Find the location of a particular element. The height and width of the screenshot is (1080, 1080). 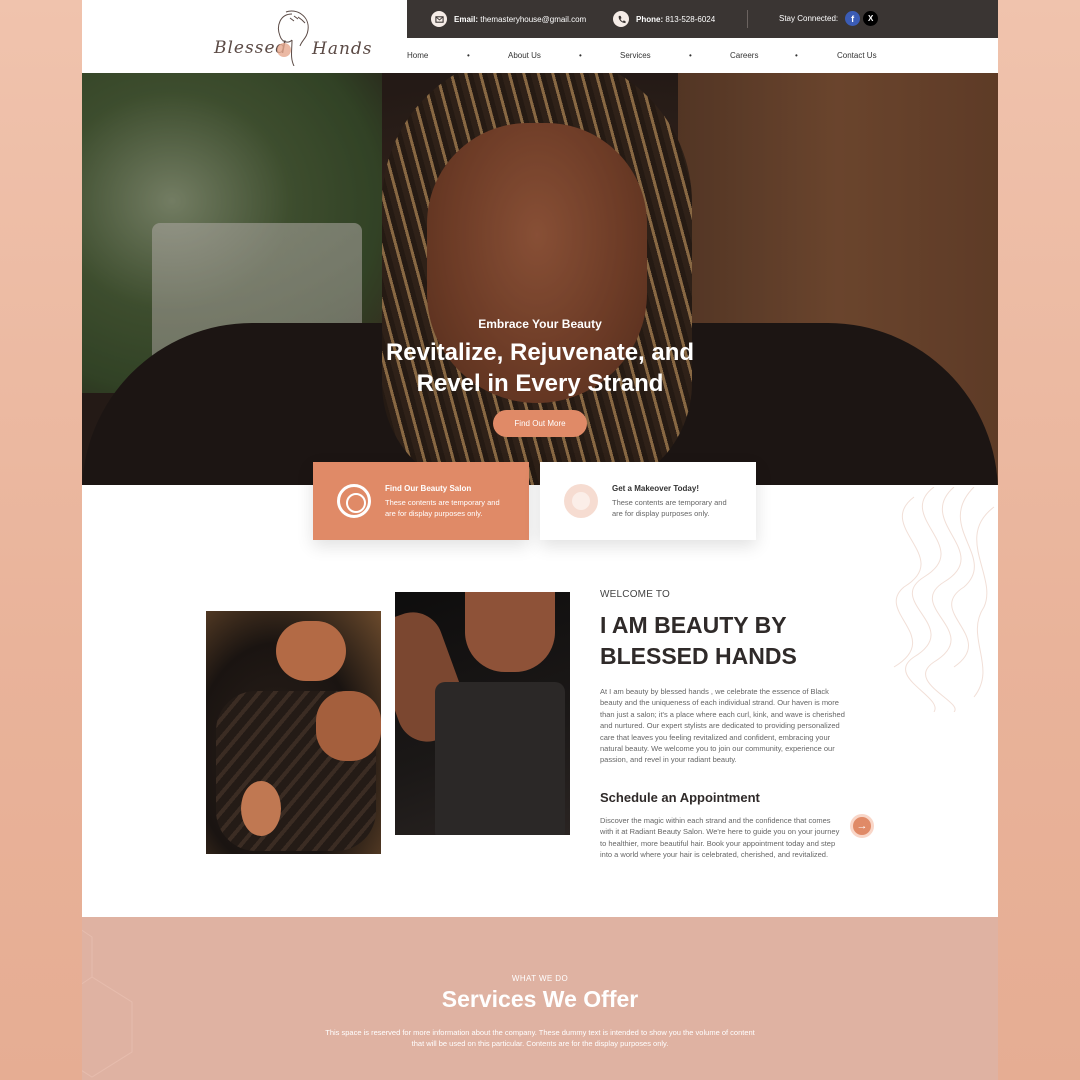

logo-area: Blessed Hands is located at coordinates (244, 36).